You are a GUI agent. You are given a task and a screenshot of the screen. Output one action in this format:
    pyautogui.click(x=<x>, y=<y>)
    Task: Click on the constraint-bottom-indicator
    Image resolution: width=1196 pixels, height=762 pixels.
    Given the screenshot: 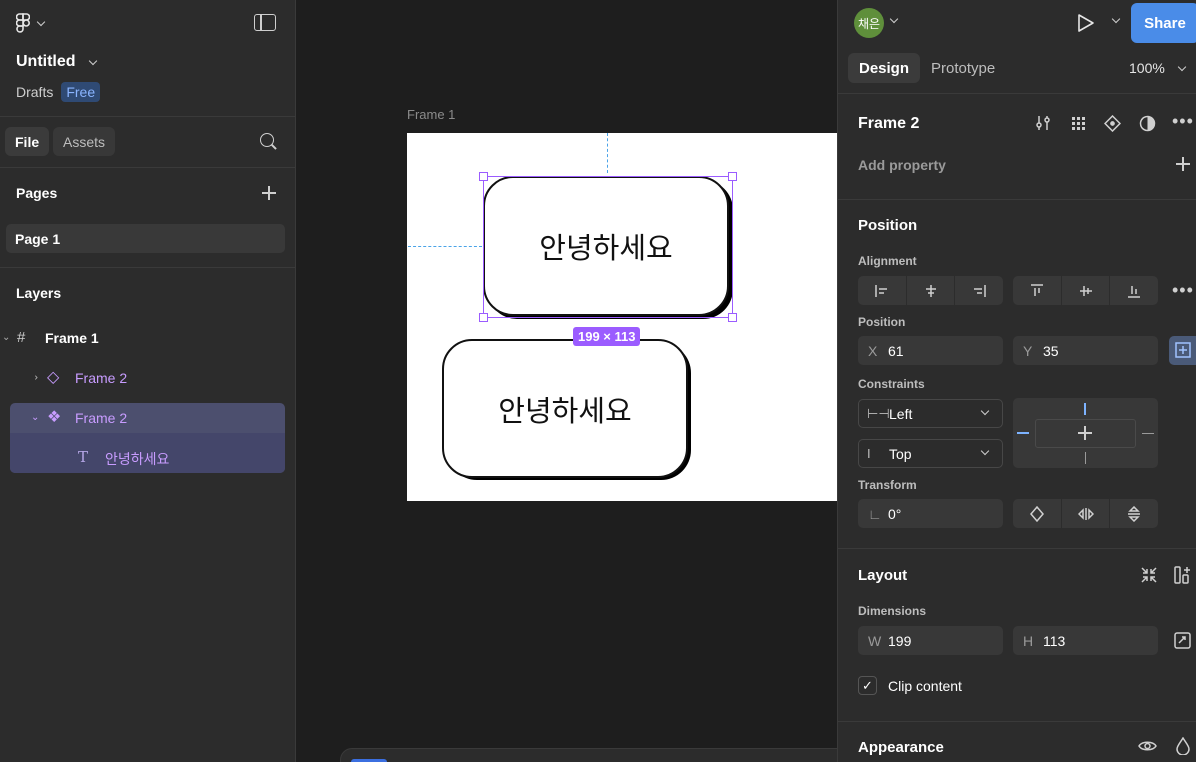 What is the action you would take?
    pyautogui.click(x=1085, y=458)
    